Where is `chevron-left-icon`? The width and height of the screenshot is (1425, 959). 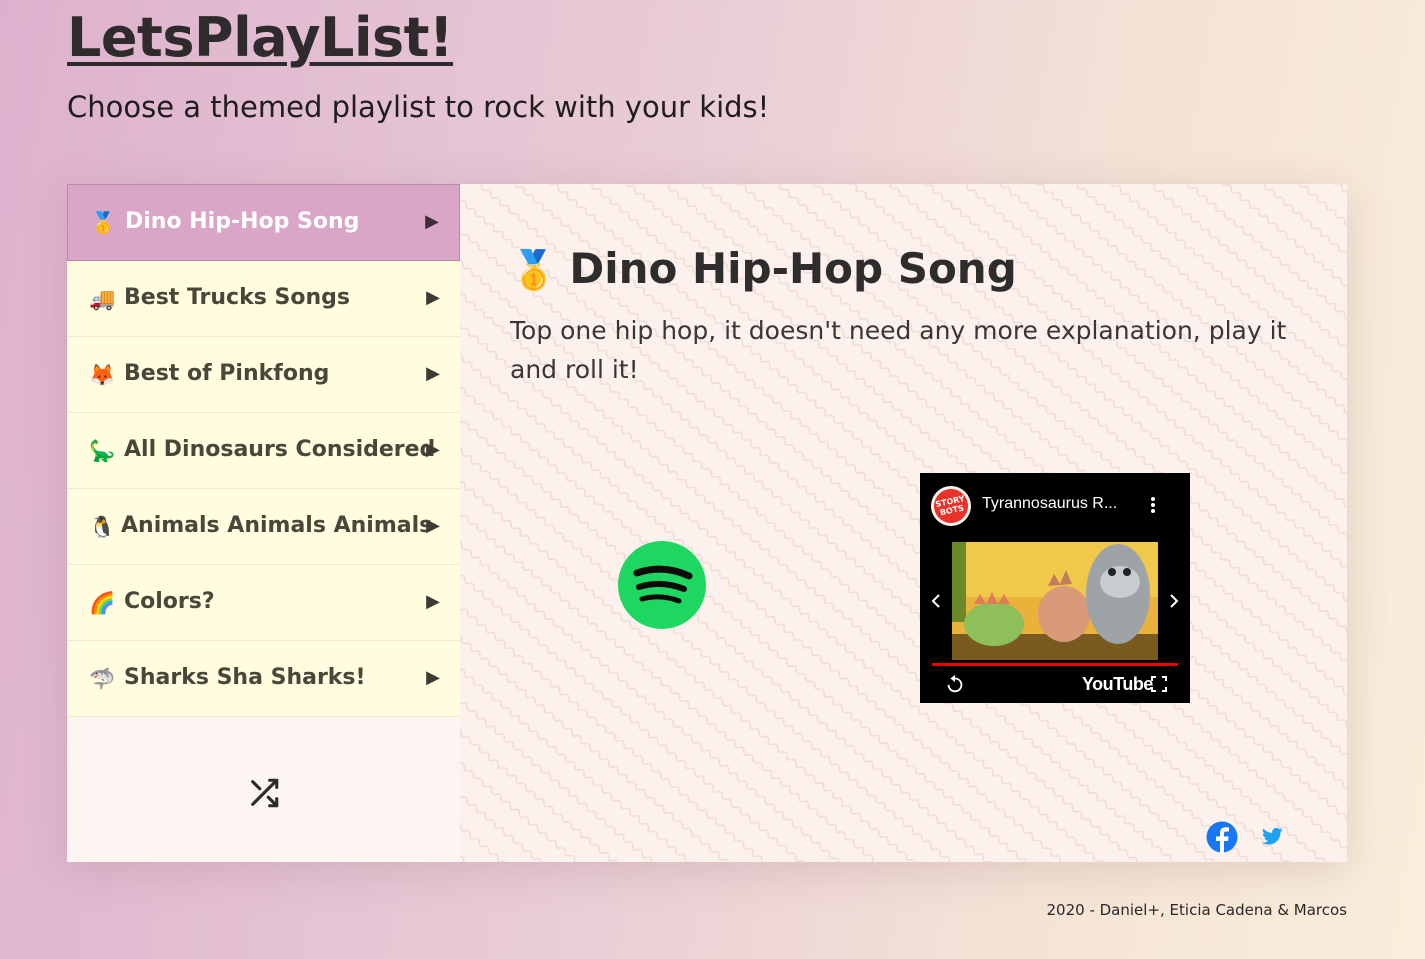 chevron-left-icon is located at coordinates (936, 601).